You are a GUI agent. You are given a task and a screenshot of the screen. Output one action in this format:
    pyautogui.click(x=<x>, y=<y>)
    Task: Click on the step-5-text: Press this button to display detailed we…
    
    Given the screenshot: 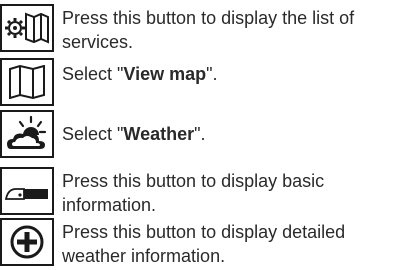 What is the action you would take?
    pyautogui.click(x=204, y=244)
    